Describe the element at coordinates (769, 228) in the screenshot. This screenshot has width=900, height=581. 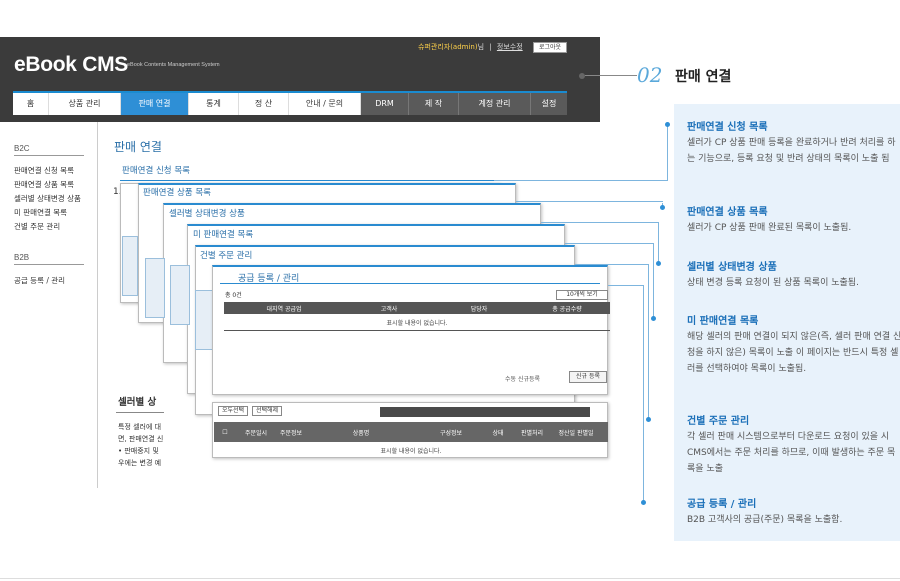
I see `desc-text-product: 셀러가 CP 상품 판매 완료된 목록이 노출됨.` at that location.